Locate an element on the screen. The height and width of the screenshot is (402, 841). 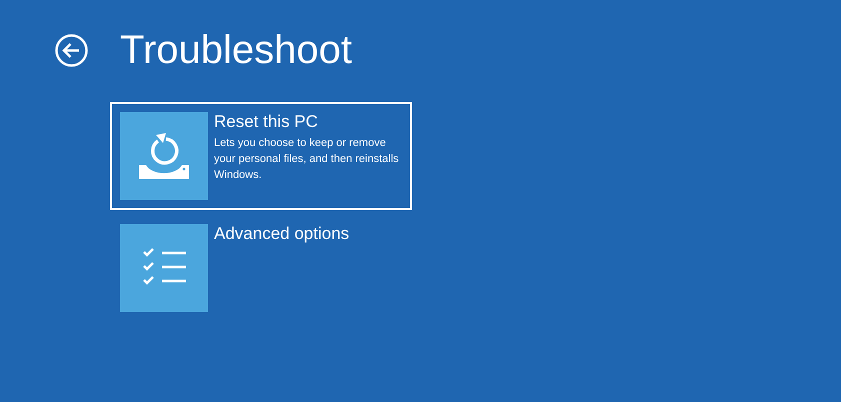
option-item: Reset this PC Lets you choose to keep or remove your personal files, and then reinstalls Windows. is located at coordinates (261, 156).